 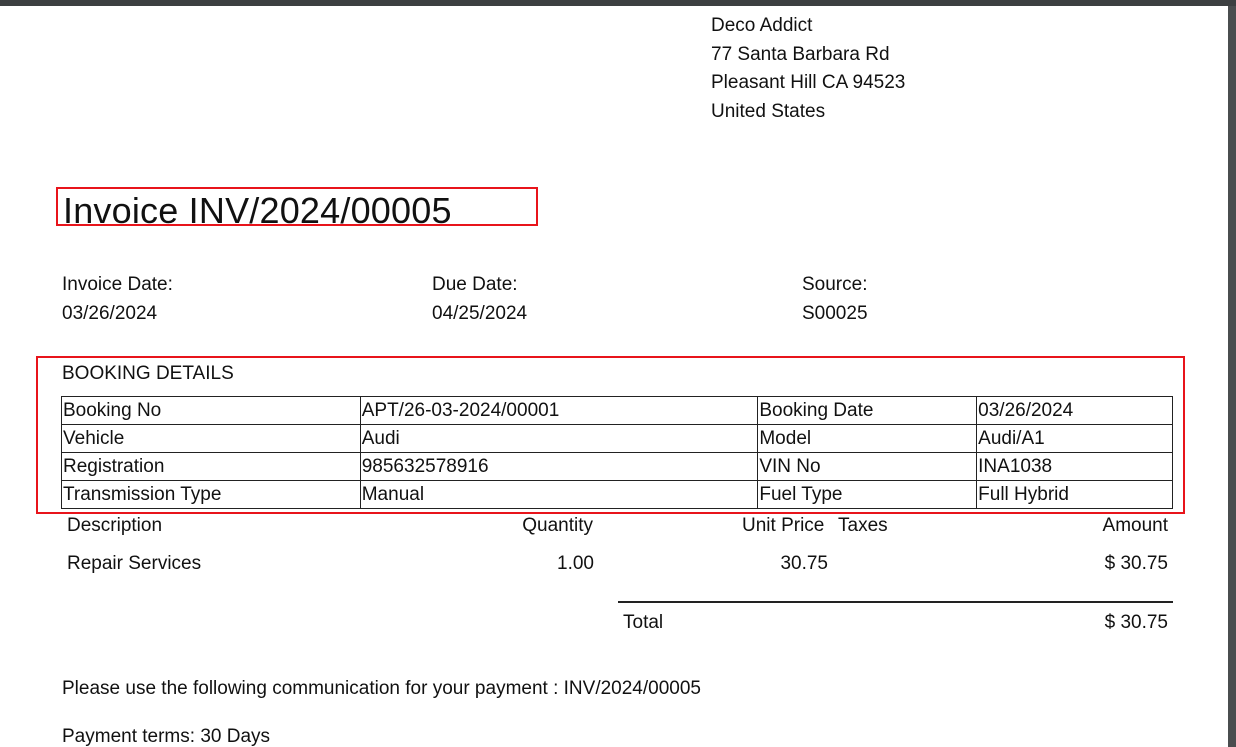 I want to click on title-highlight-box, so click(x=297, y=206).